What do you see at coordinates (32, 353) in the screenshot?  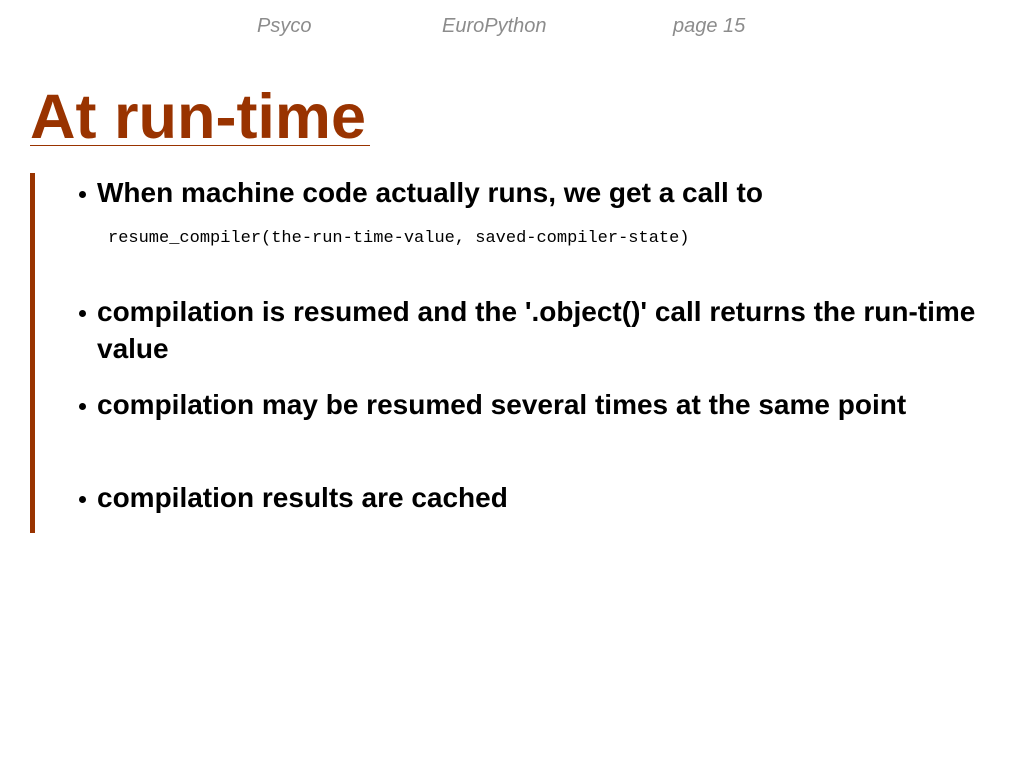 I see `left-accent-bar` at bounding box center [32, 353].